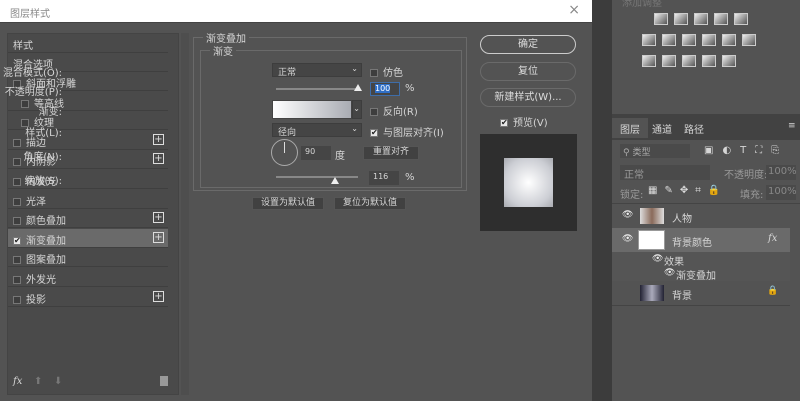 This screenshot has width=800, height=401. I want to click on tab-channels: 通道, so click(662, 128).